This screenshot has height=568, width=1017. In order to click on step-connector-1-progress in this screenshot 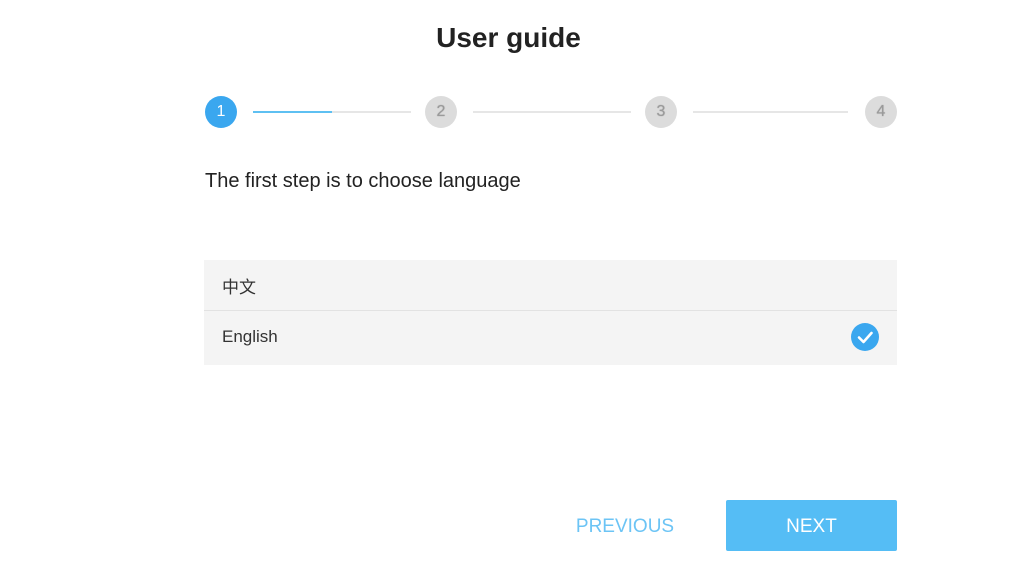, I will do `click(292, 112)`.